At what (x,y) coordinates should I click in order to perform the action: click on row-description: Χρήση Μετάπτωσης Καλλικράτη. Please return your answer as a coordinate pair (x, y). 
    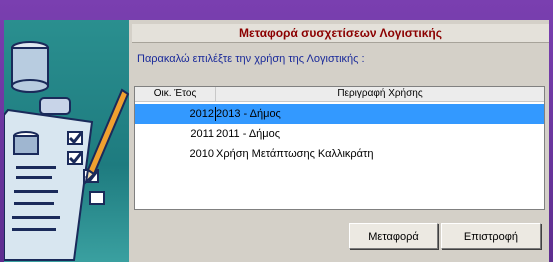
    Looking at the image, I should click on (295, 154).